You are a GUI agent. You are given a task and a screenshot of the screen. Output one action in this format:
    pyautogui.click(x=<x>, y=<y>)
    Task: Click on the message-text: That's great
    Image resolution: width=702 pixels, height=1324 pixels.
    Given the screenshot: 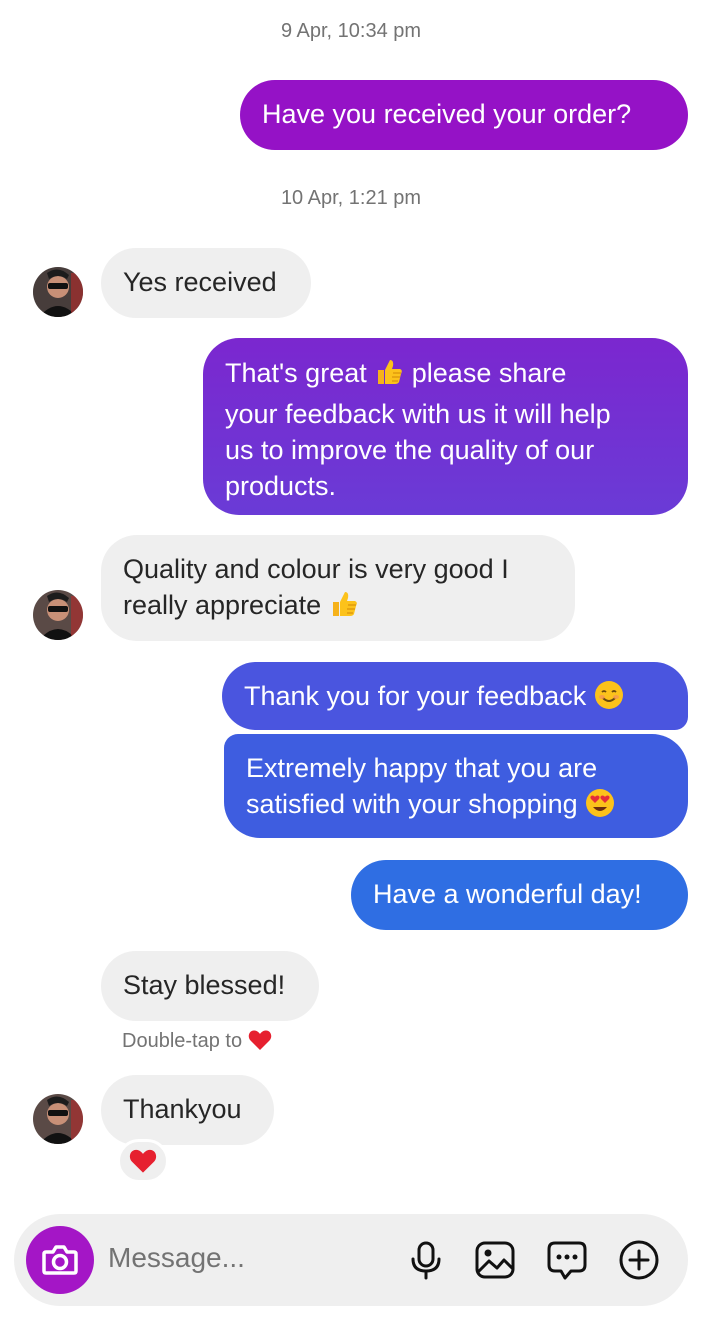 What is the action you would take?
    pyautogui.click(x=296, y=373)
    